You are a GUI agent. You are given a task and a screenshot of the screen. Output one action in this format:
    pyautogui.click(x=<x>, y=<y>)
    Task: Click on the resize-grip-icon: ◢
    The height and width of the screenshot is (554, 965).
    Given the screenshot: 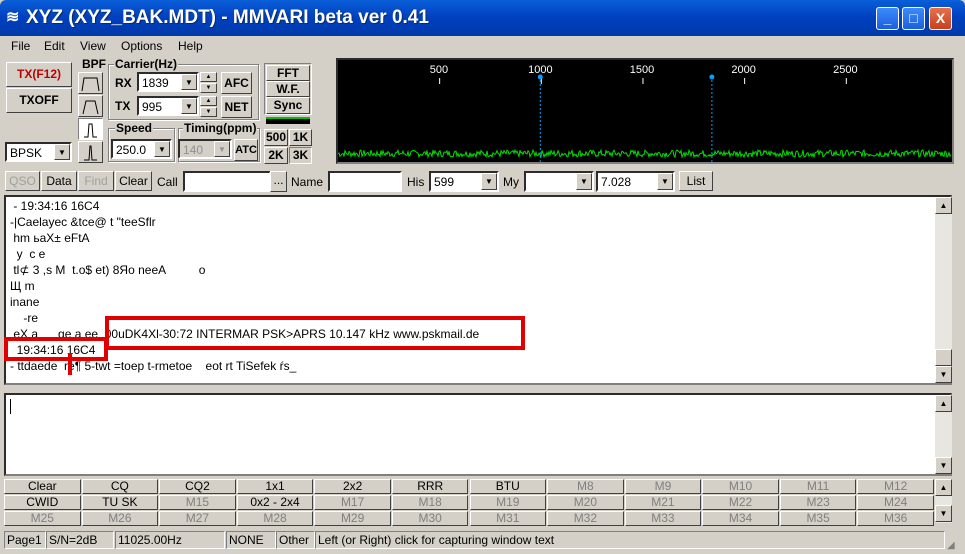 What is the action you would take?
    pyautogui.click(x=953, y=546)
    